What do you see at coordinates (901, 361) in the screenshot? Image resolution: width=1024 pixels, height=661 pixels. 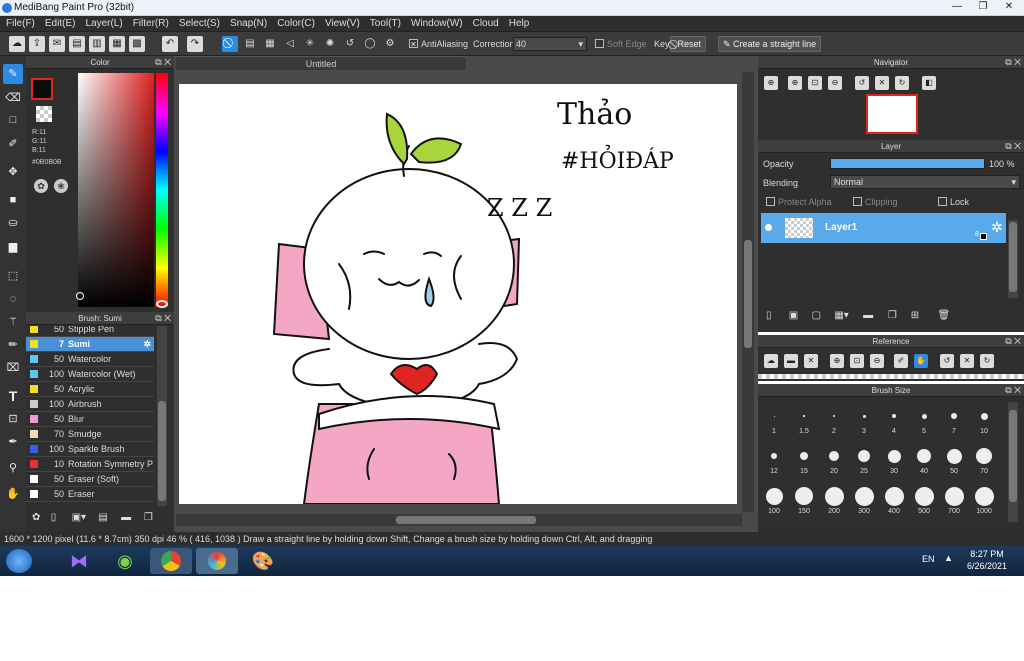 I see `eyedropper-icon: ✐` at bounding box center [901, 361].